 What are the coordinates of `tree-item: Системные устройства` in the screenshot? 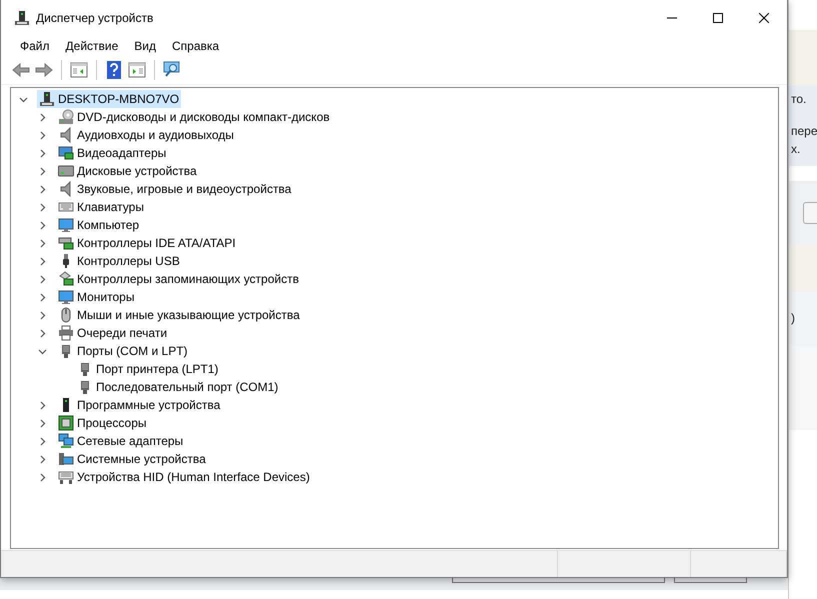 It's located at (132, 459).